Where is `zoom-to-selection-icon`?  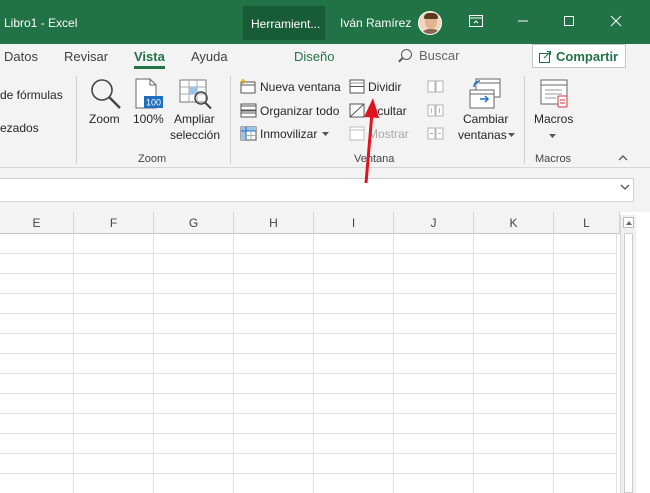 zoom-to-selection-icon is located at coordinates (195, 94).